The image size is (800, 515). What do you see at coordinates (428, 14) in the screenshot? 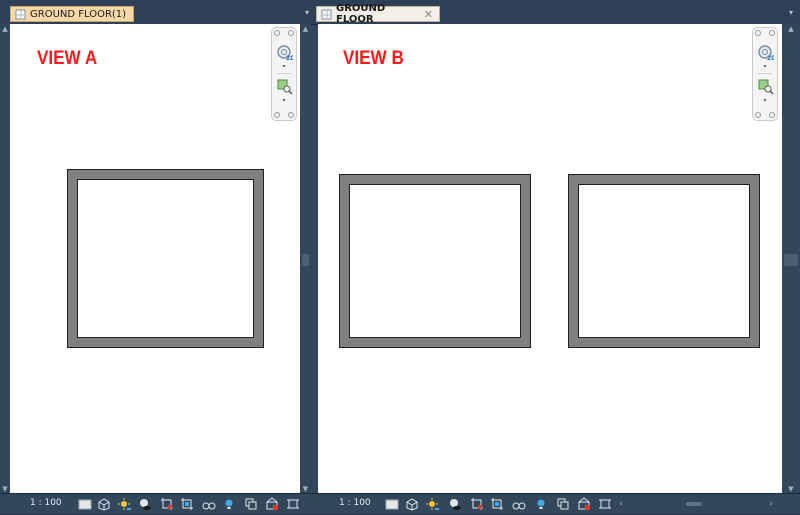
I see `close-tab-icon: ✕` at bounding box center [428, 14].